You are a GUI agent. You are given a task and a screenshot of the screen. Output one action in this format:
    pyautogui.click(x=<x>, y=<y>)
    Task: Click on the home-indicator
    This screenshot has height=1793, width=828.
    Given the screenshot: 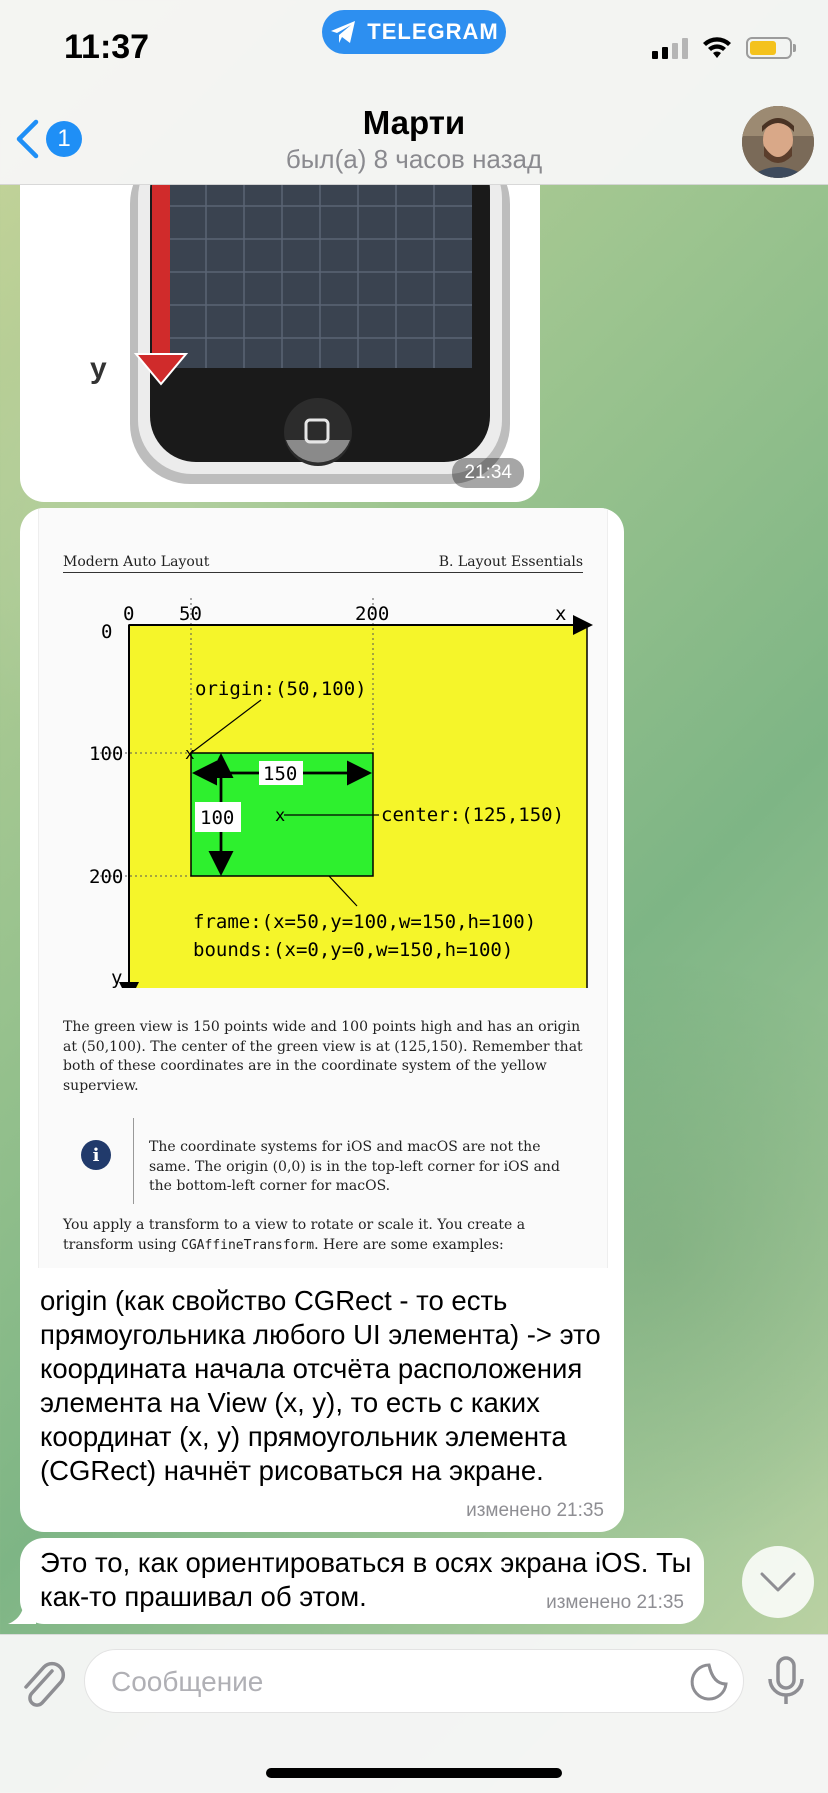 What is the action you would take?
    pyautogui.click(x=414, y=1773)
    